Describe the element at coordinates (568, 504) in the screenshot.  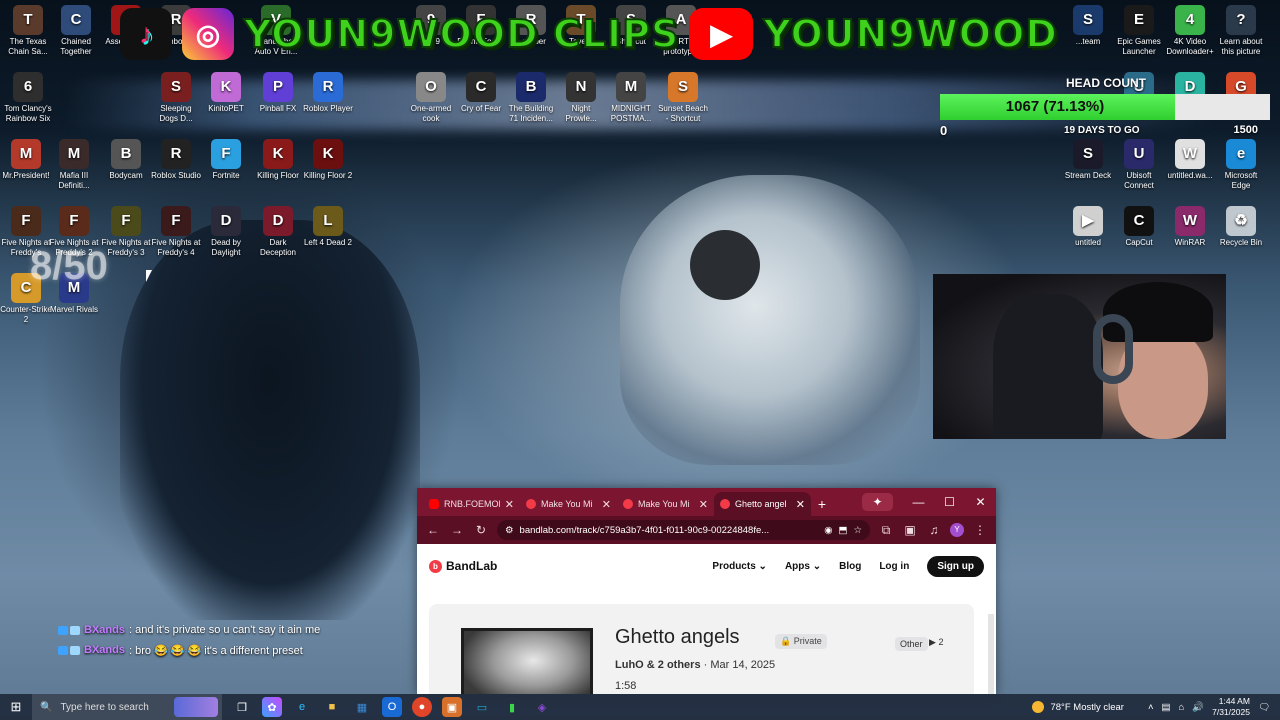
I see `tab-bandlab-1: Make You Mi ✕` at that location.